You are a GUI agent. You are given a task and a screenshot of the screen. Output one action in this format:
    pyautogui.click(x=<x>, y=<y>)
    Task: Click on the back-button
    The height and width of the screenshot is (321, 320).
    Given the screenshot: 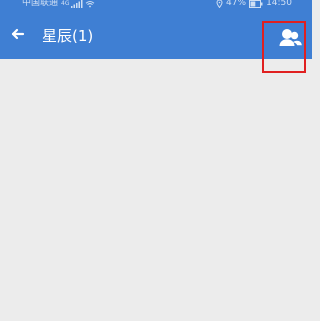 What is the action you would take?
    pyautogui.click(x=19, y=34)
    